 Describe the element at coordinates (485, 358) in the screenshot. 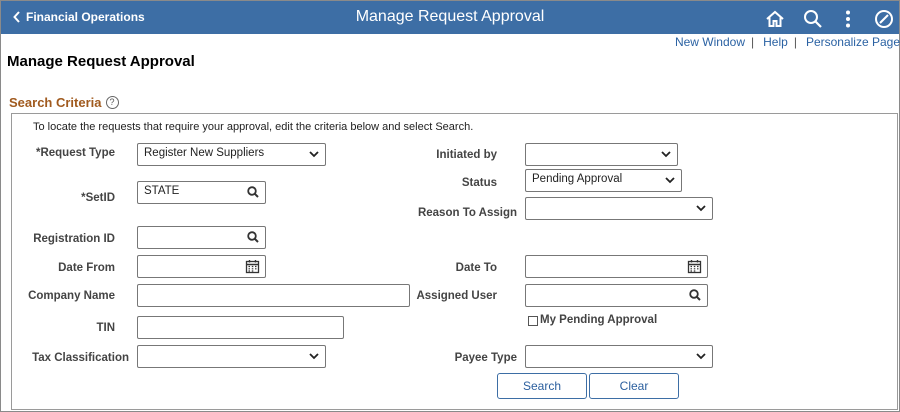

I see `payee-type-label: Payee Type` at that location.